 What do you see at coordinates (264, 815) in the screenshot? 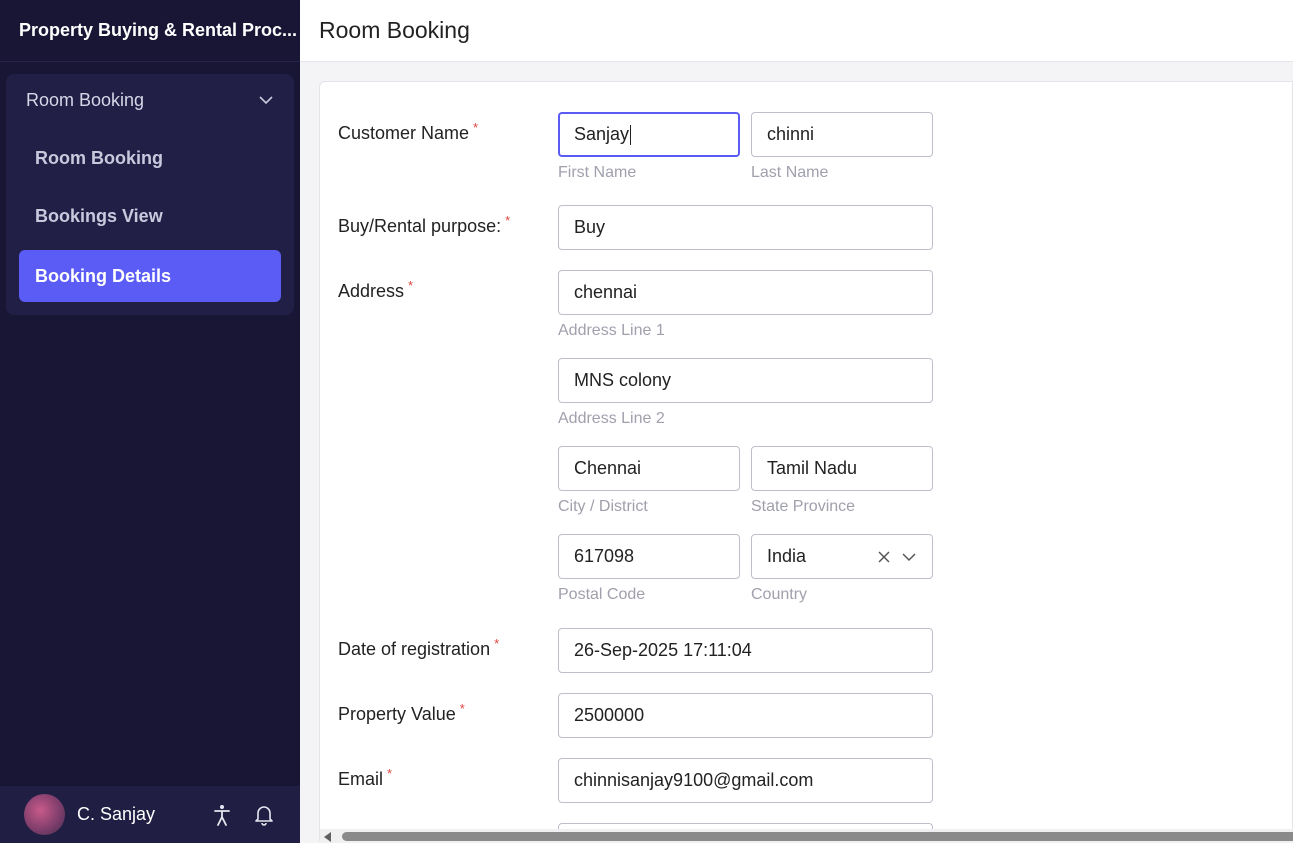
I see `bell-icon` at bounding box center [264, 815].